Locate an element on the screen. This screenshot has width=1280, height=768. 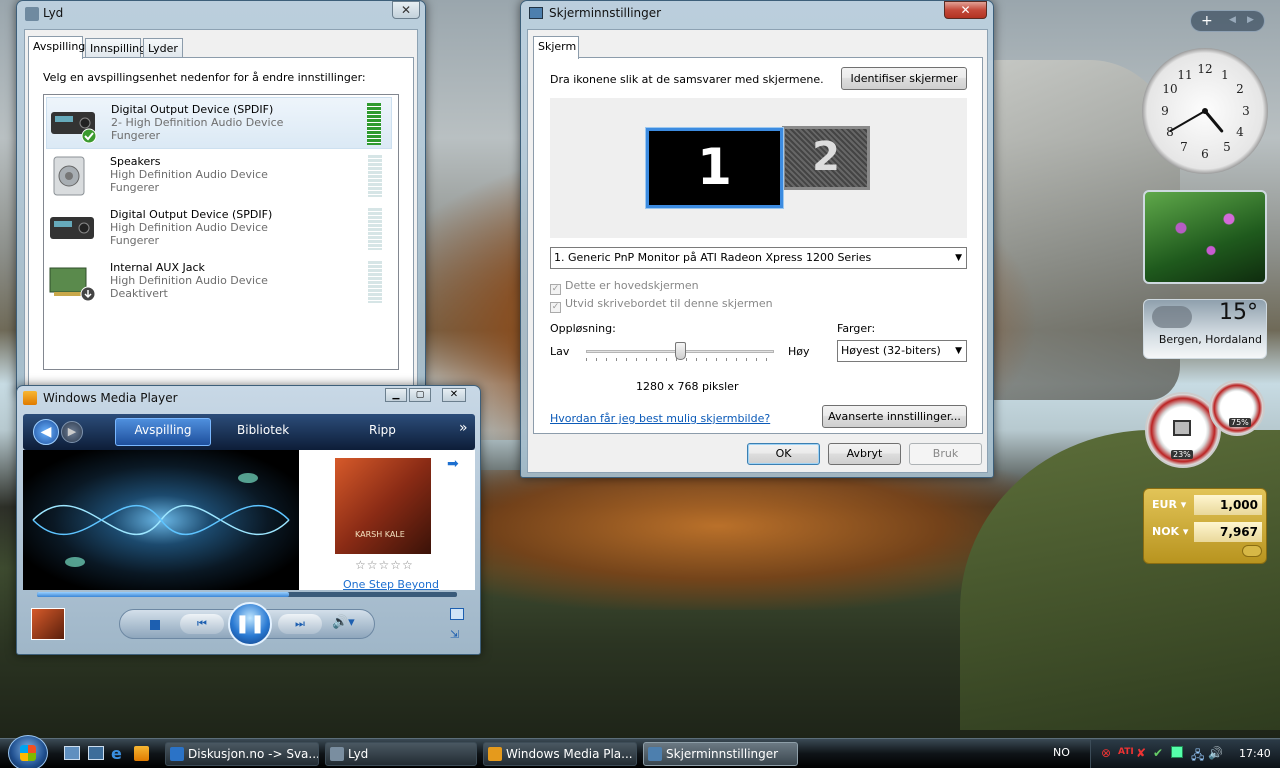
update-icon is located at coordinates (1177, 752).